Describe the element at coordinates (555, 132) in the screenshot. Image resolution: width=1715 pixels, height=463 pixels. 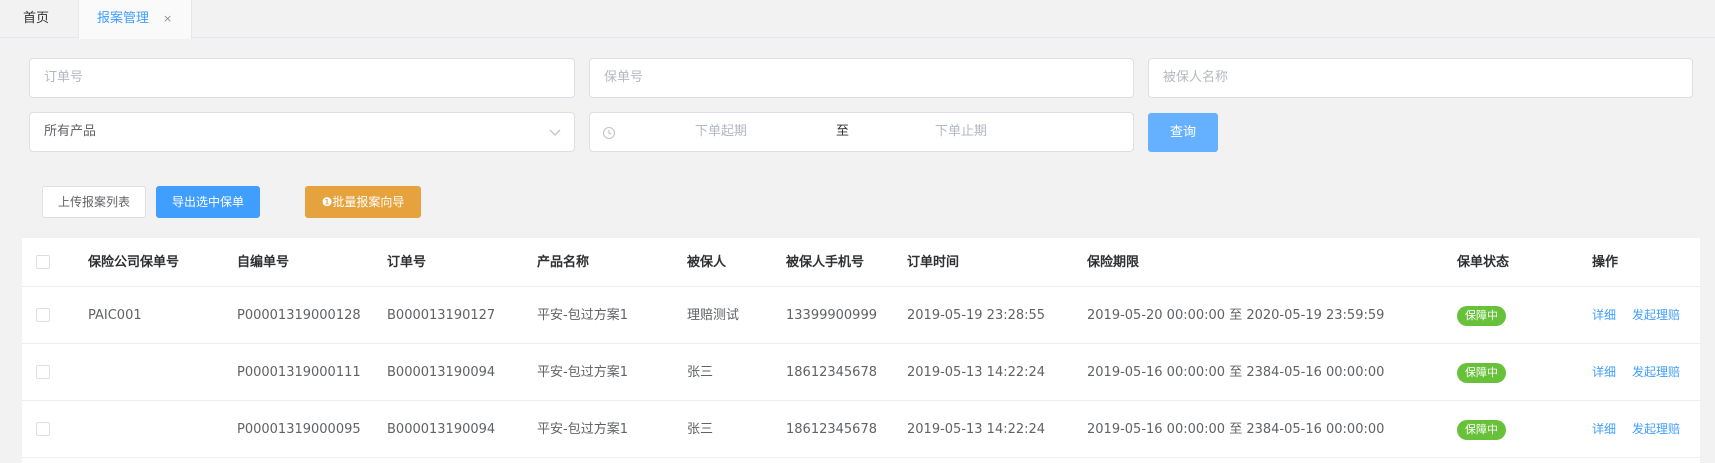
I see `chevron-down-icon` at that location.